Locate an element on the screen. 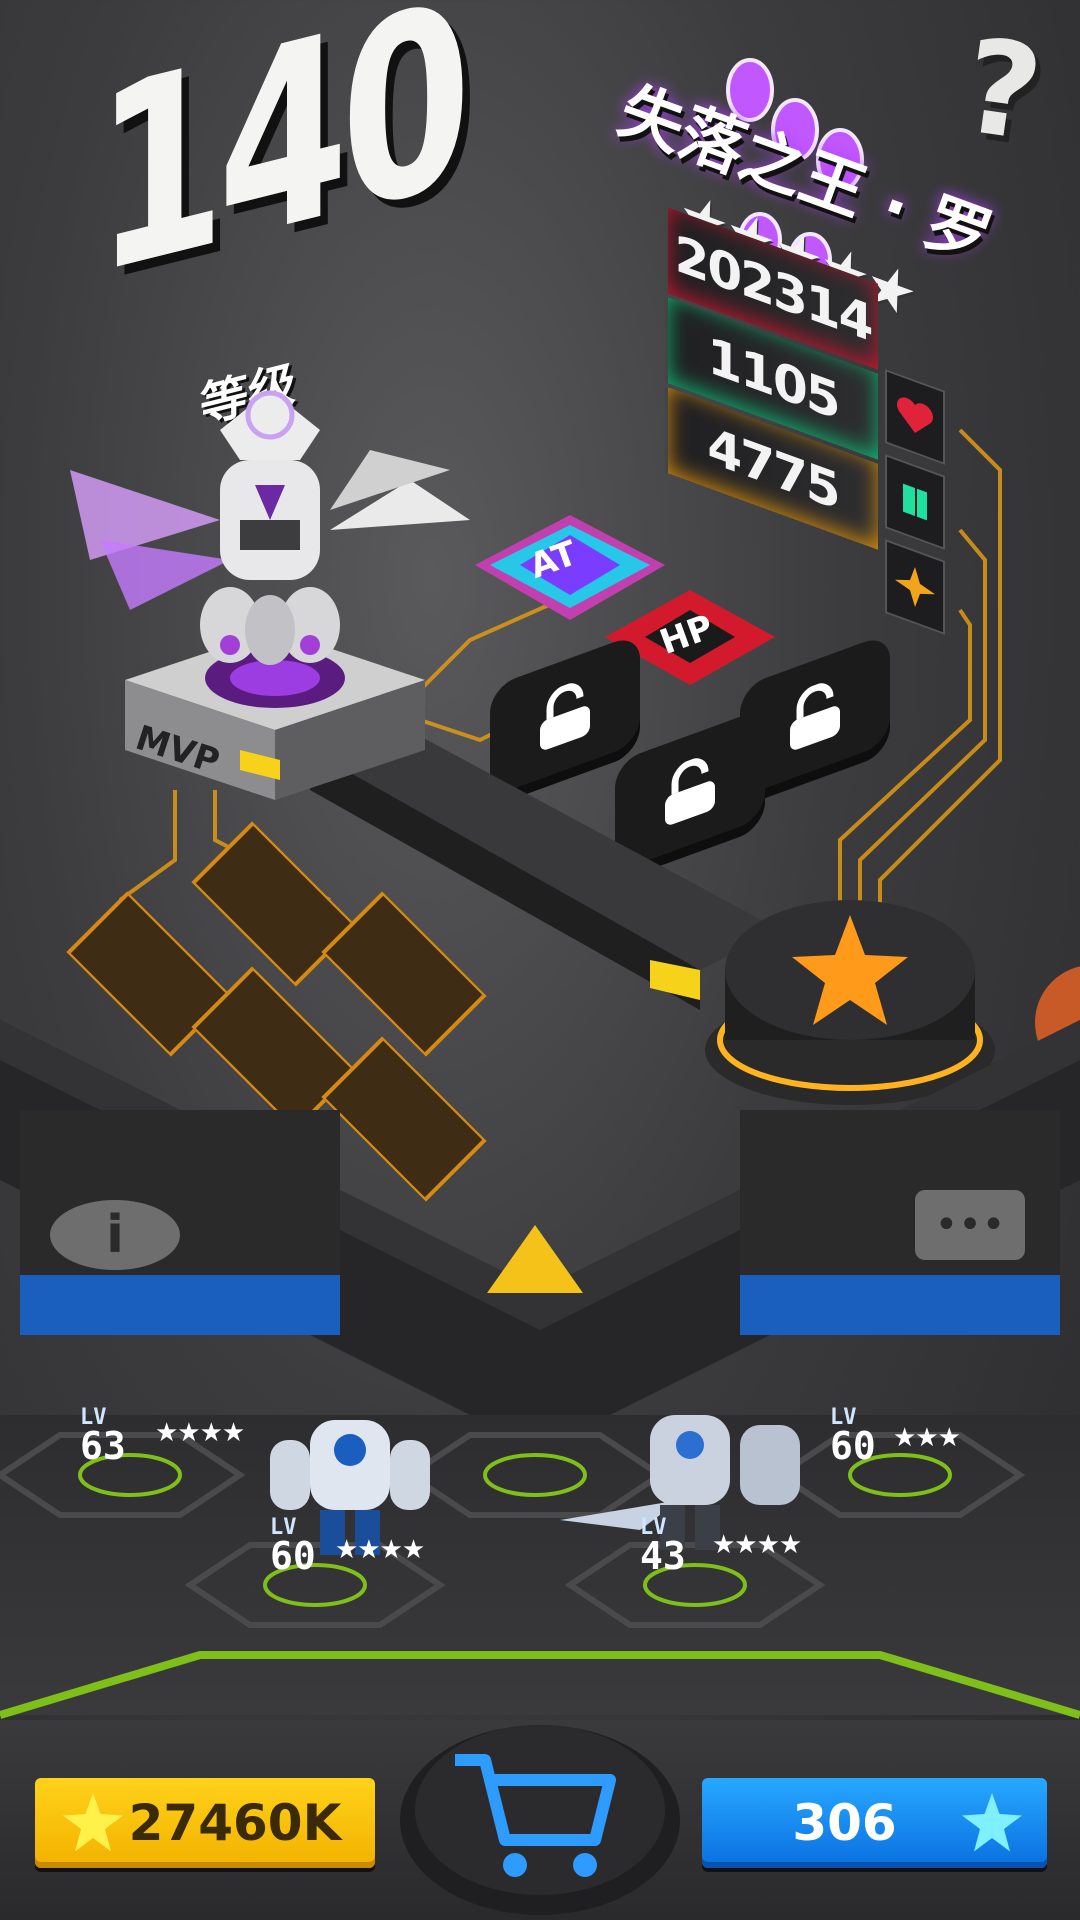 This screenshot has width=1080, height=1920. squad-level-number: 63 is located at coordinates (103, 1446).